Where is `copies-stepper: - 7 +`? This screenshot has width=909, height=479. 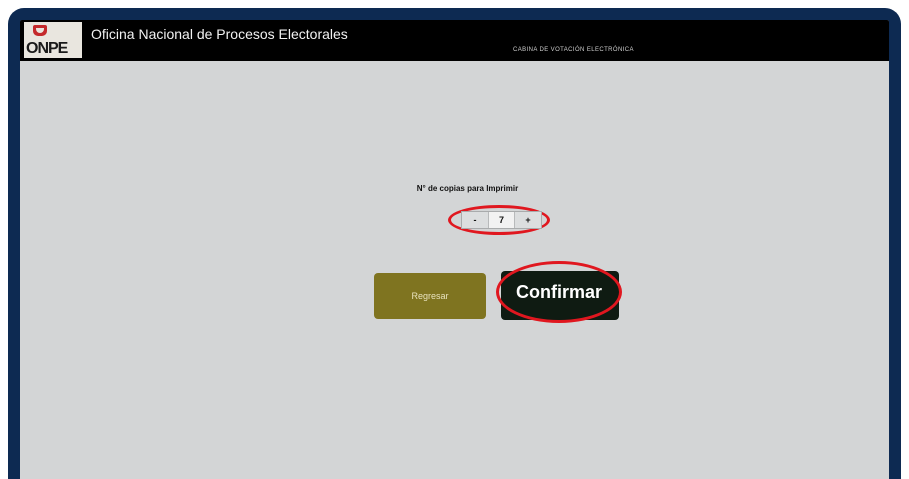 copies-stepper: - 7 + is located at coordinates (501, 220).